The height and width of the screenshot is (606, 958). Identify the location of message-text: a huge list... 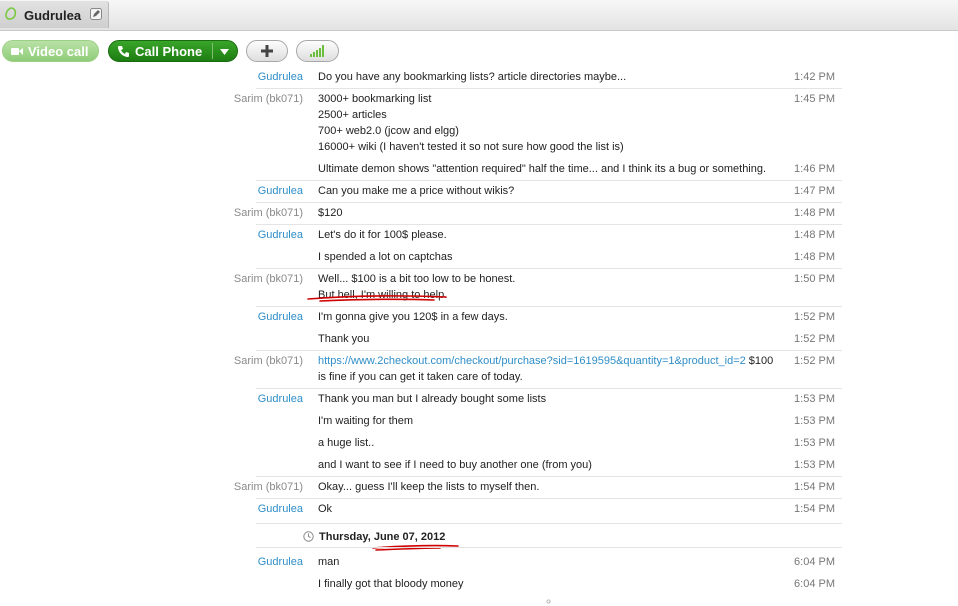
(552, 443).